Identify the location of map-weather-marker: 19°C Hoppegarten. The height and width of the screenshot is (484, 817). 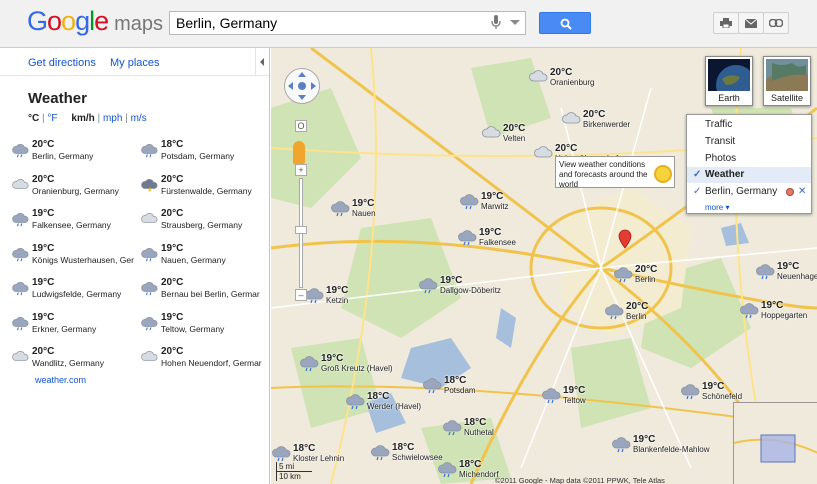
(773, 310).